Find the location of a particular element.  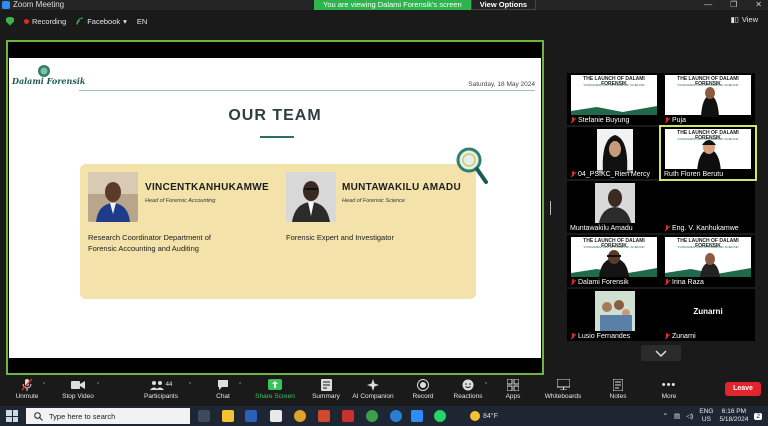

powerpoint-icon is located at coordinates (324, 416).